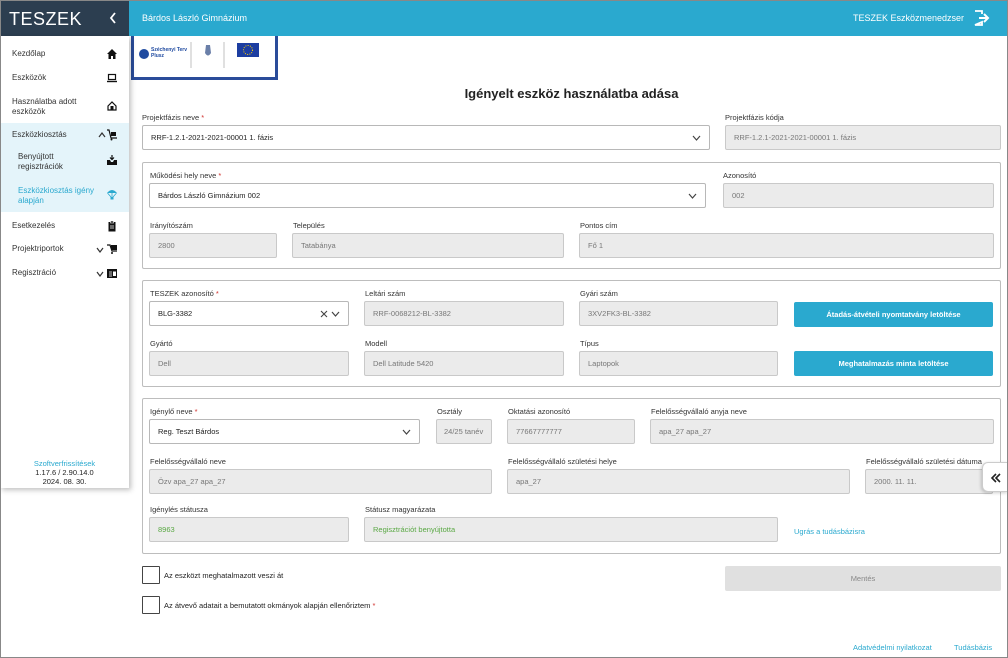 Image resolution: width=1008 pixels, height=658 pixels. What do you see at coordinates (224, 575) in the screenshot?
I see `authorized-label: Az eszközt meghatalmazott veszi át` at bounding box center [224, 575].